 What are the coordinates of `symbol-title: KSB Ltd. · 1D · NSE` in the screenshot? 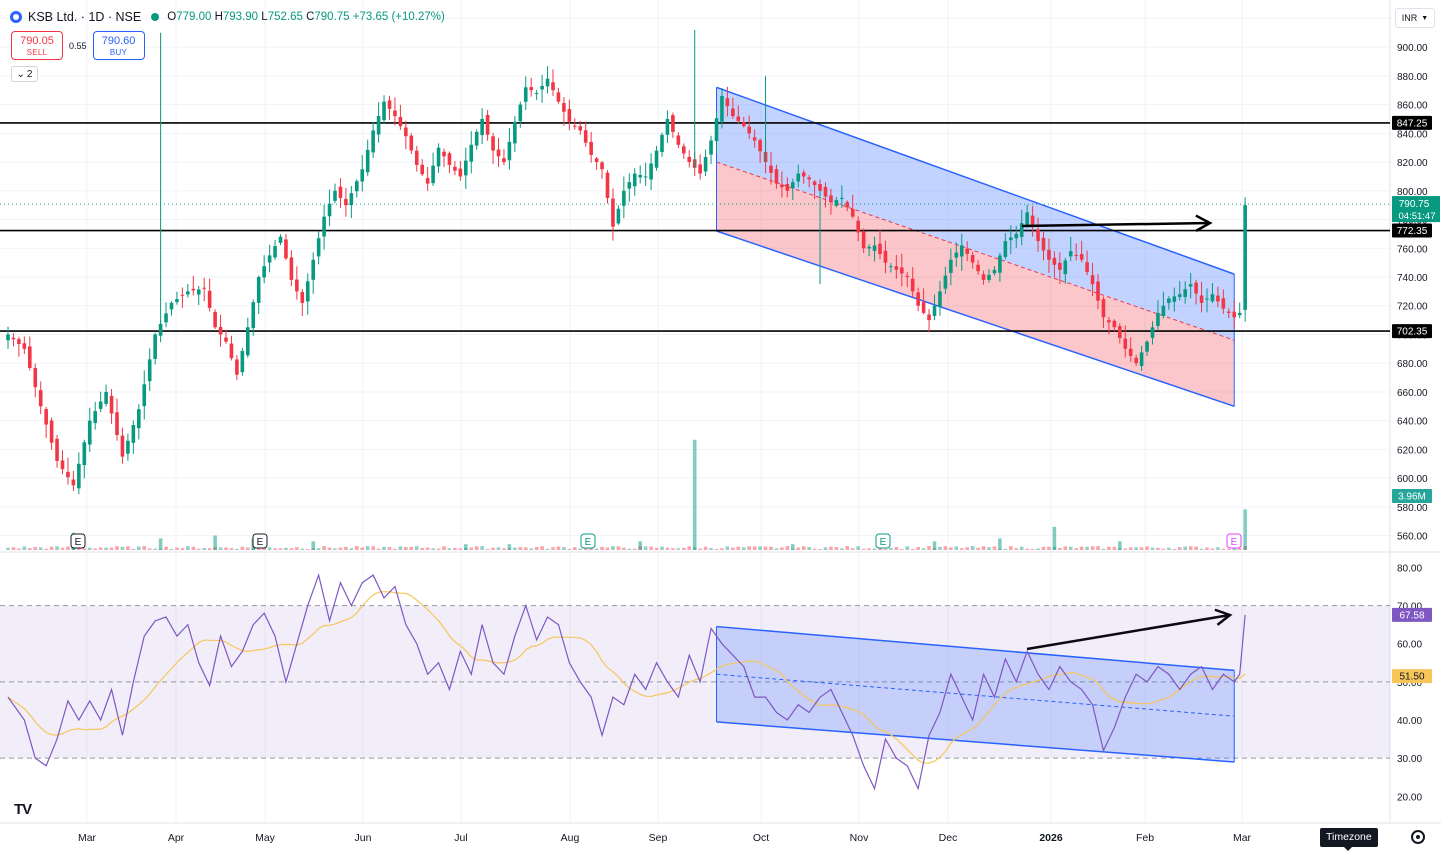 It's located at (84, 17).